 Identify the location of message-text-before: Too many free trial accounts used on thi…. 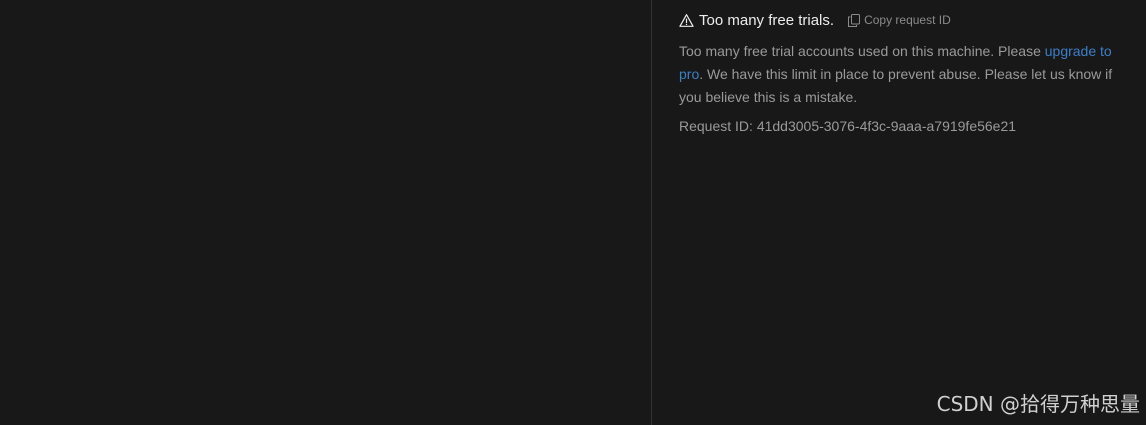
(862, 51).